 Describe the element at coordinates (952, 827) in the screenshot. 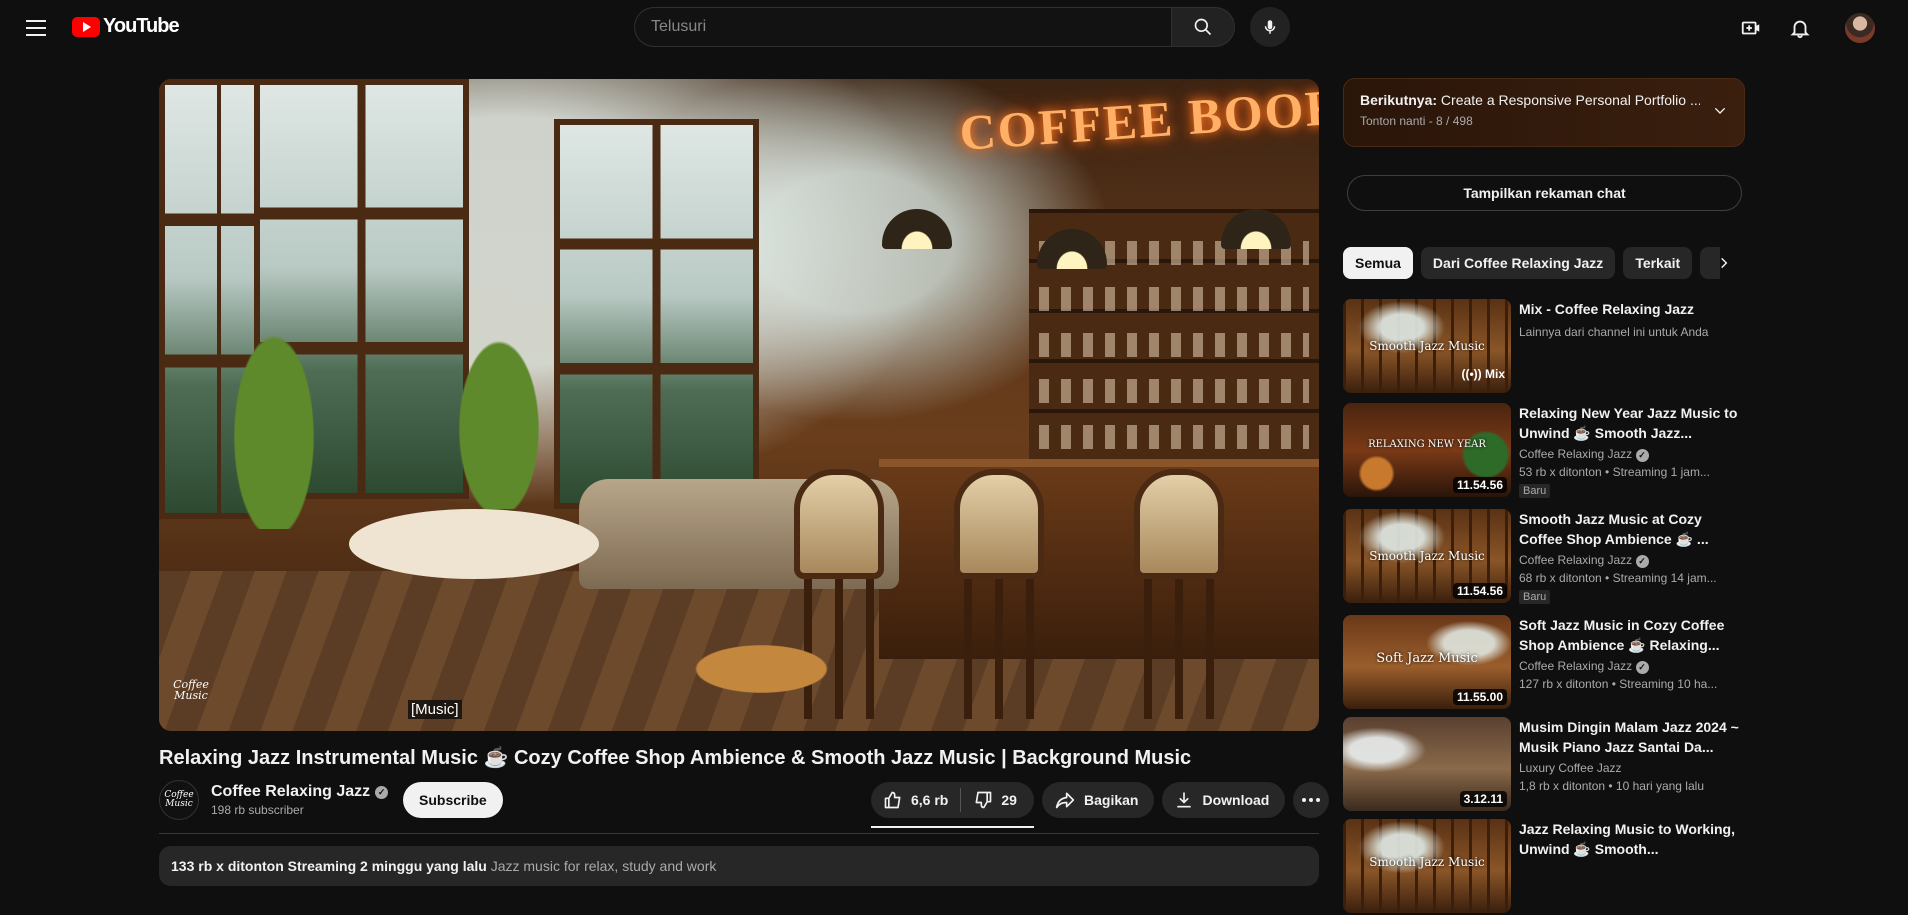

I see `like-underline` at that location.